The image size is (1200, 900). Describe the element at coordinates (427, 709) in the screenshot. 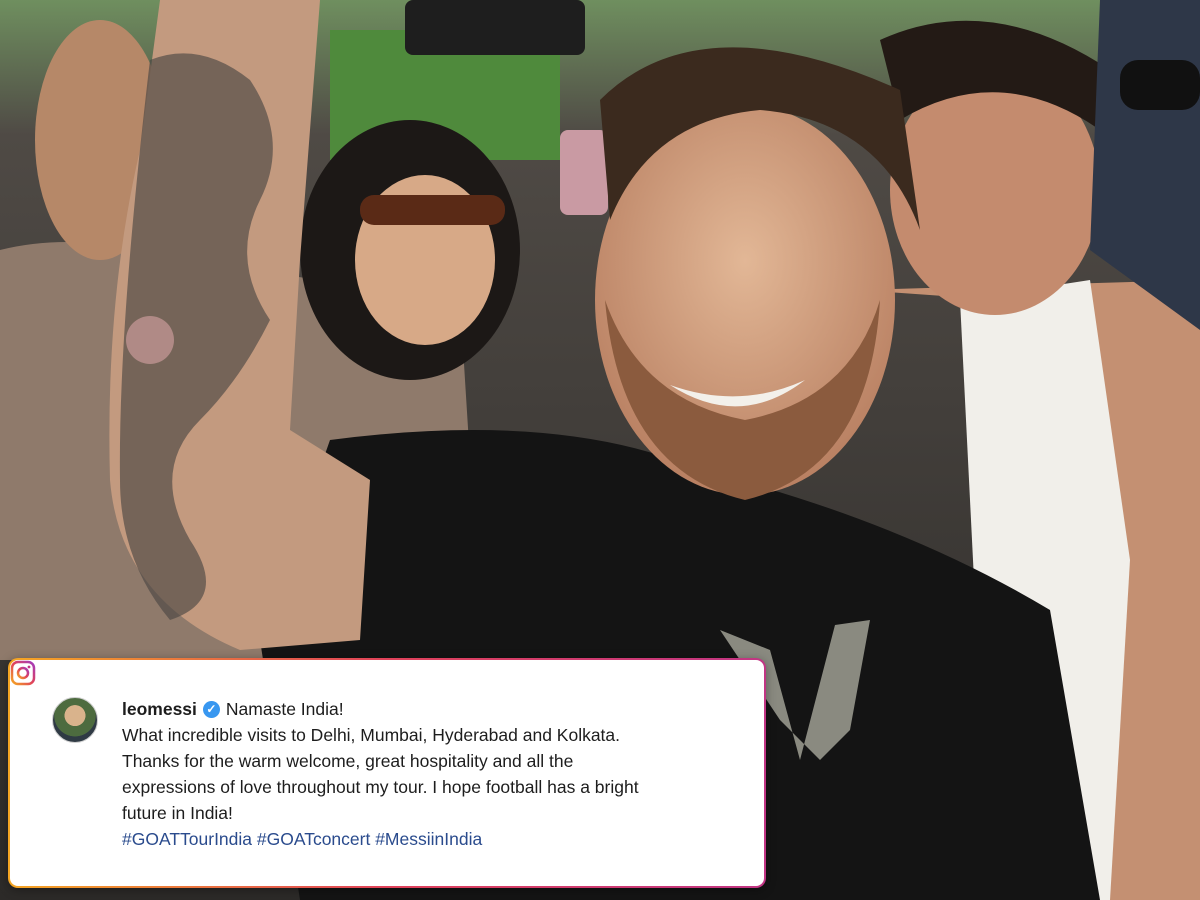

I see `post-header-line: leomessi ✓ Namaste India!` at that location.